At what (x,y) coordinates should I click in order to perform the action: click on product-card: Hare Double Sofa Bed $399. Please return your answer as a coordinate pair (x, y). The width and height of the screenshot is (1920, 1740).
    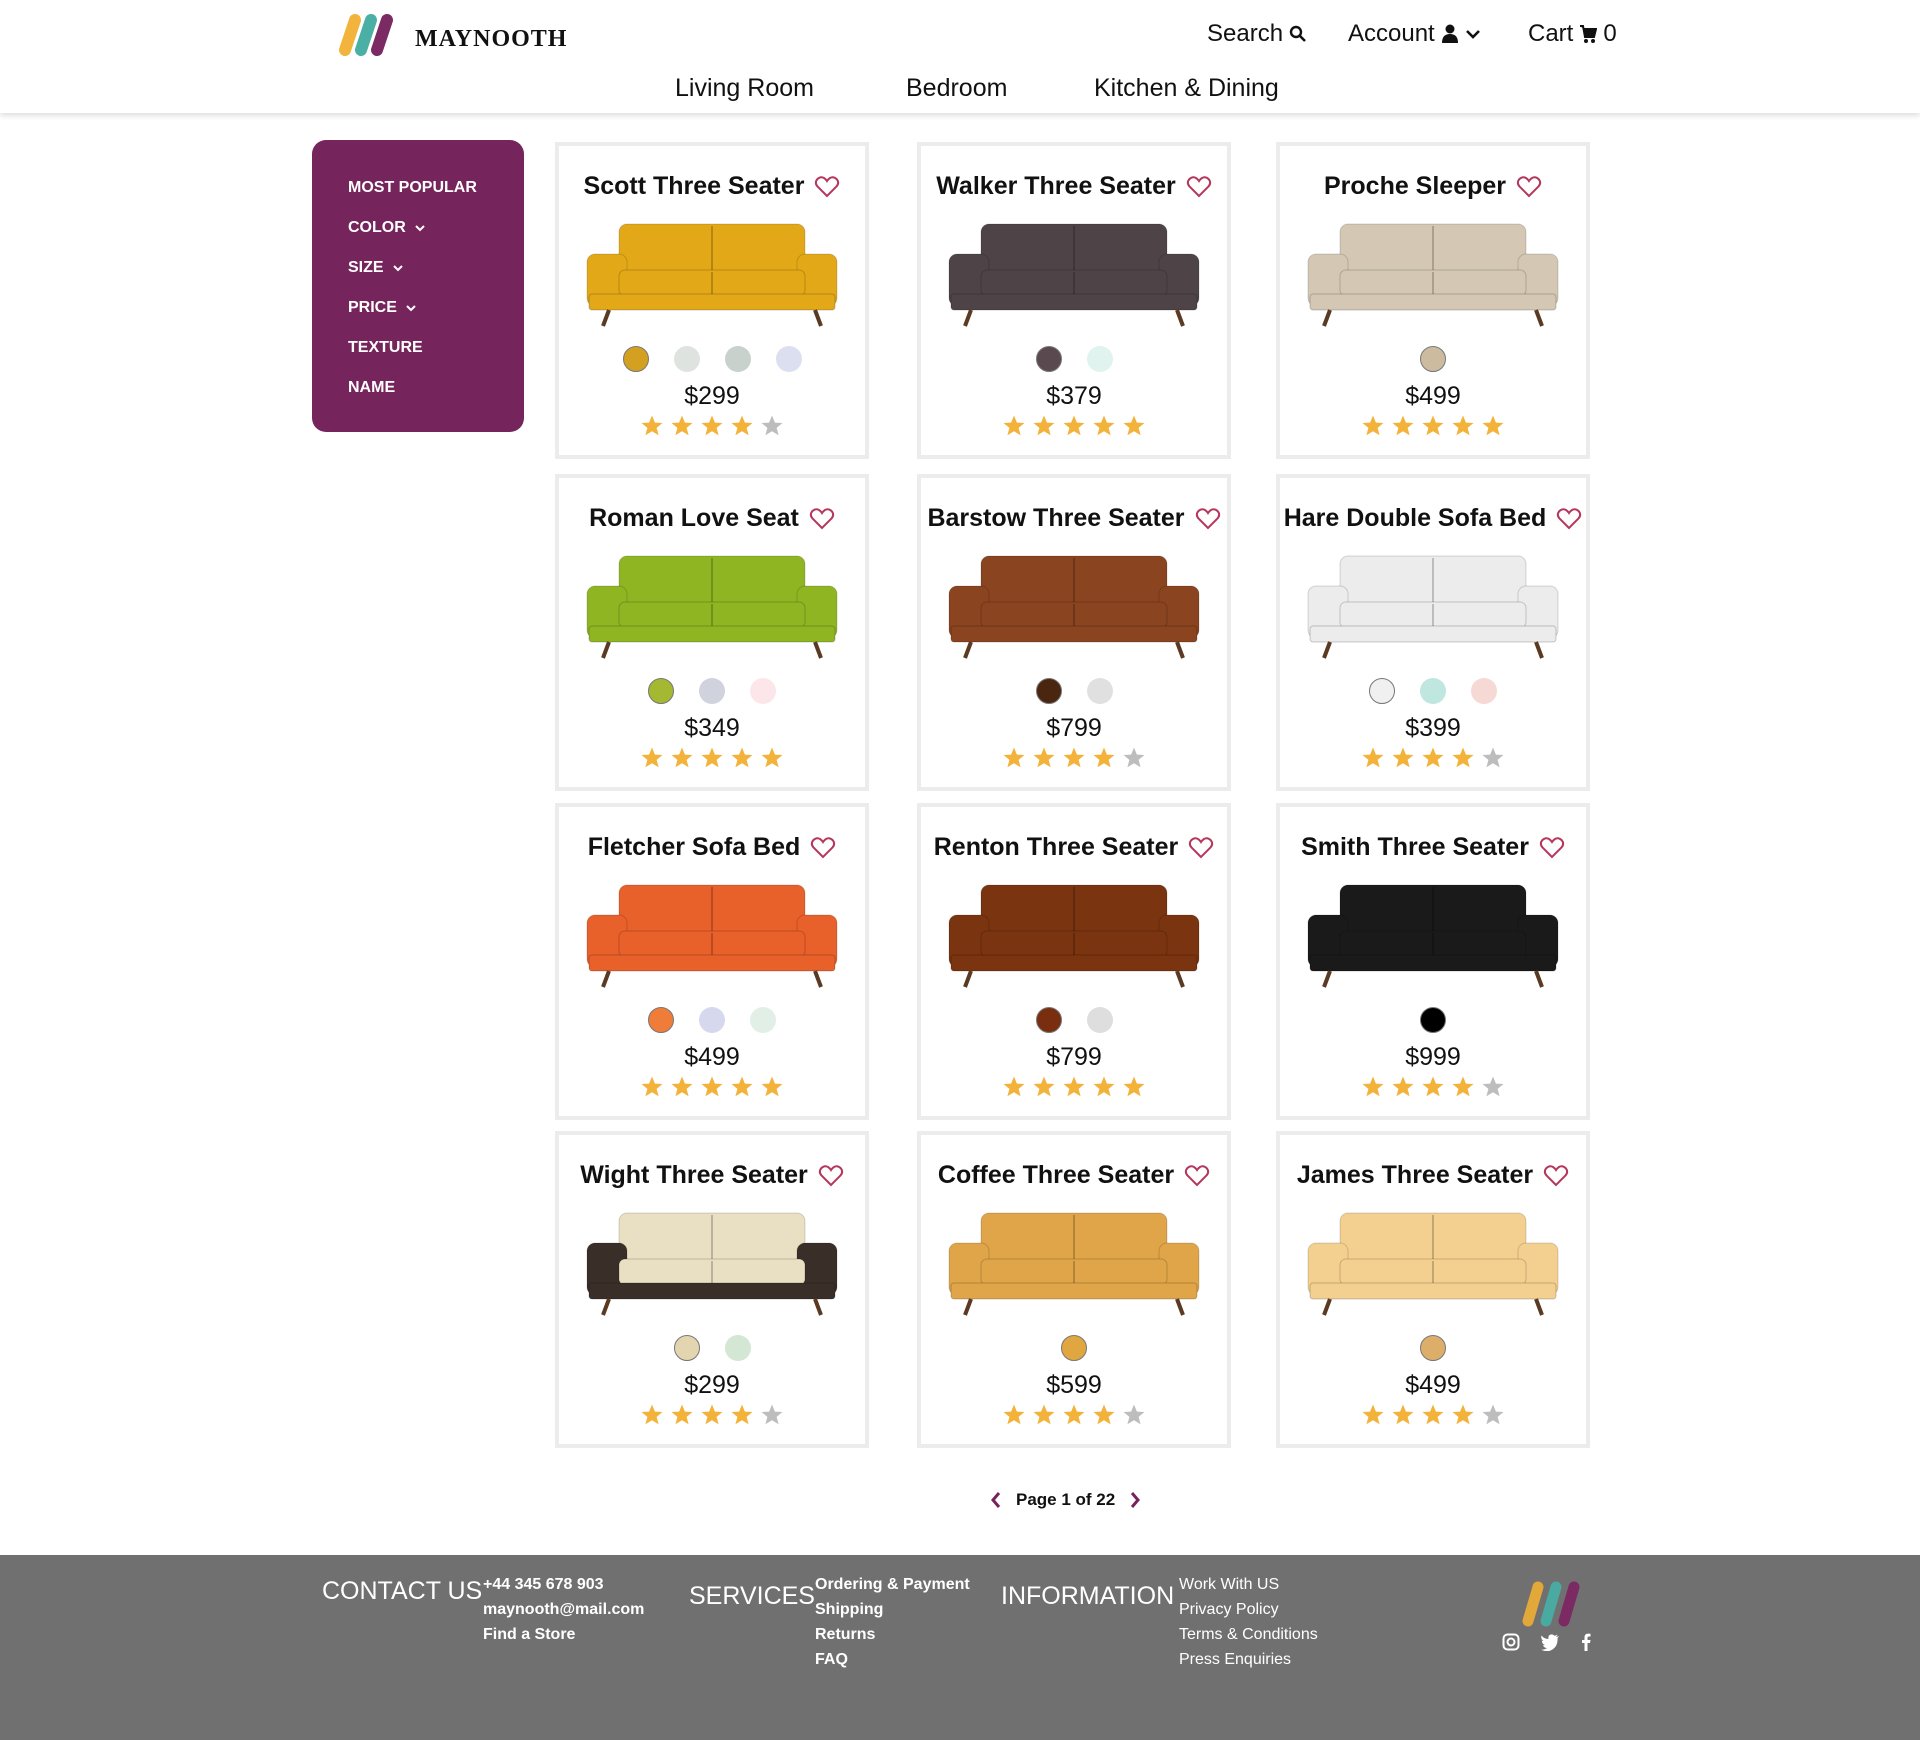
    Looking at the image, I should click on (1433, 632).